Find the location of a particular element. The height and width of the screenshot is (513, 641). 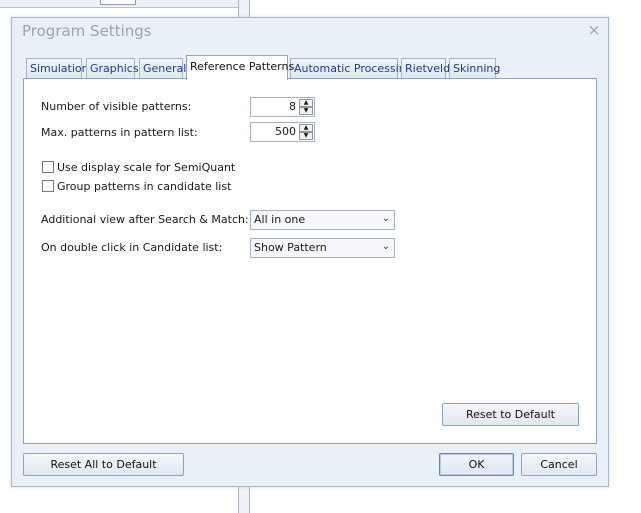

visible-patterns-arrows: ▲ ▼ is located at coordinates (306, 107).